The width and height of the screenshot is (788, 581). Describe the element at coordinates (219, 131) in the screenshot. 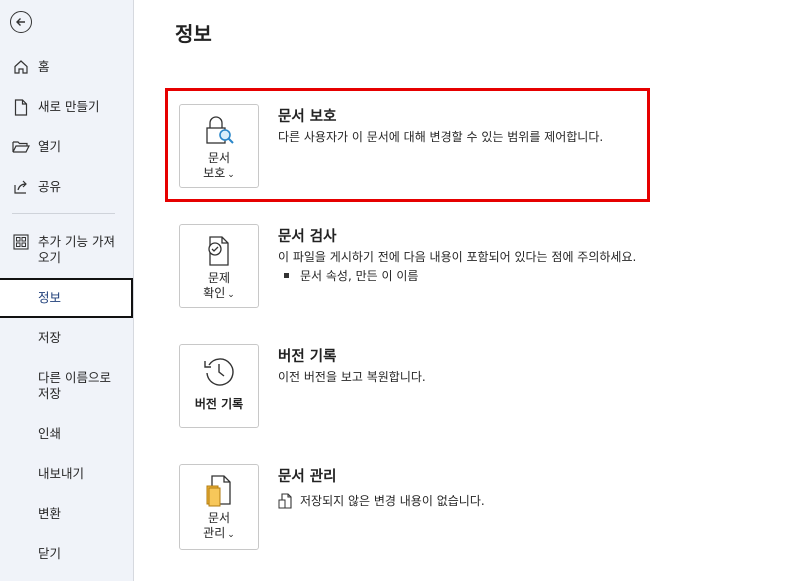

I see `lock-search-icon` at that location.